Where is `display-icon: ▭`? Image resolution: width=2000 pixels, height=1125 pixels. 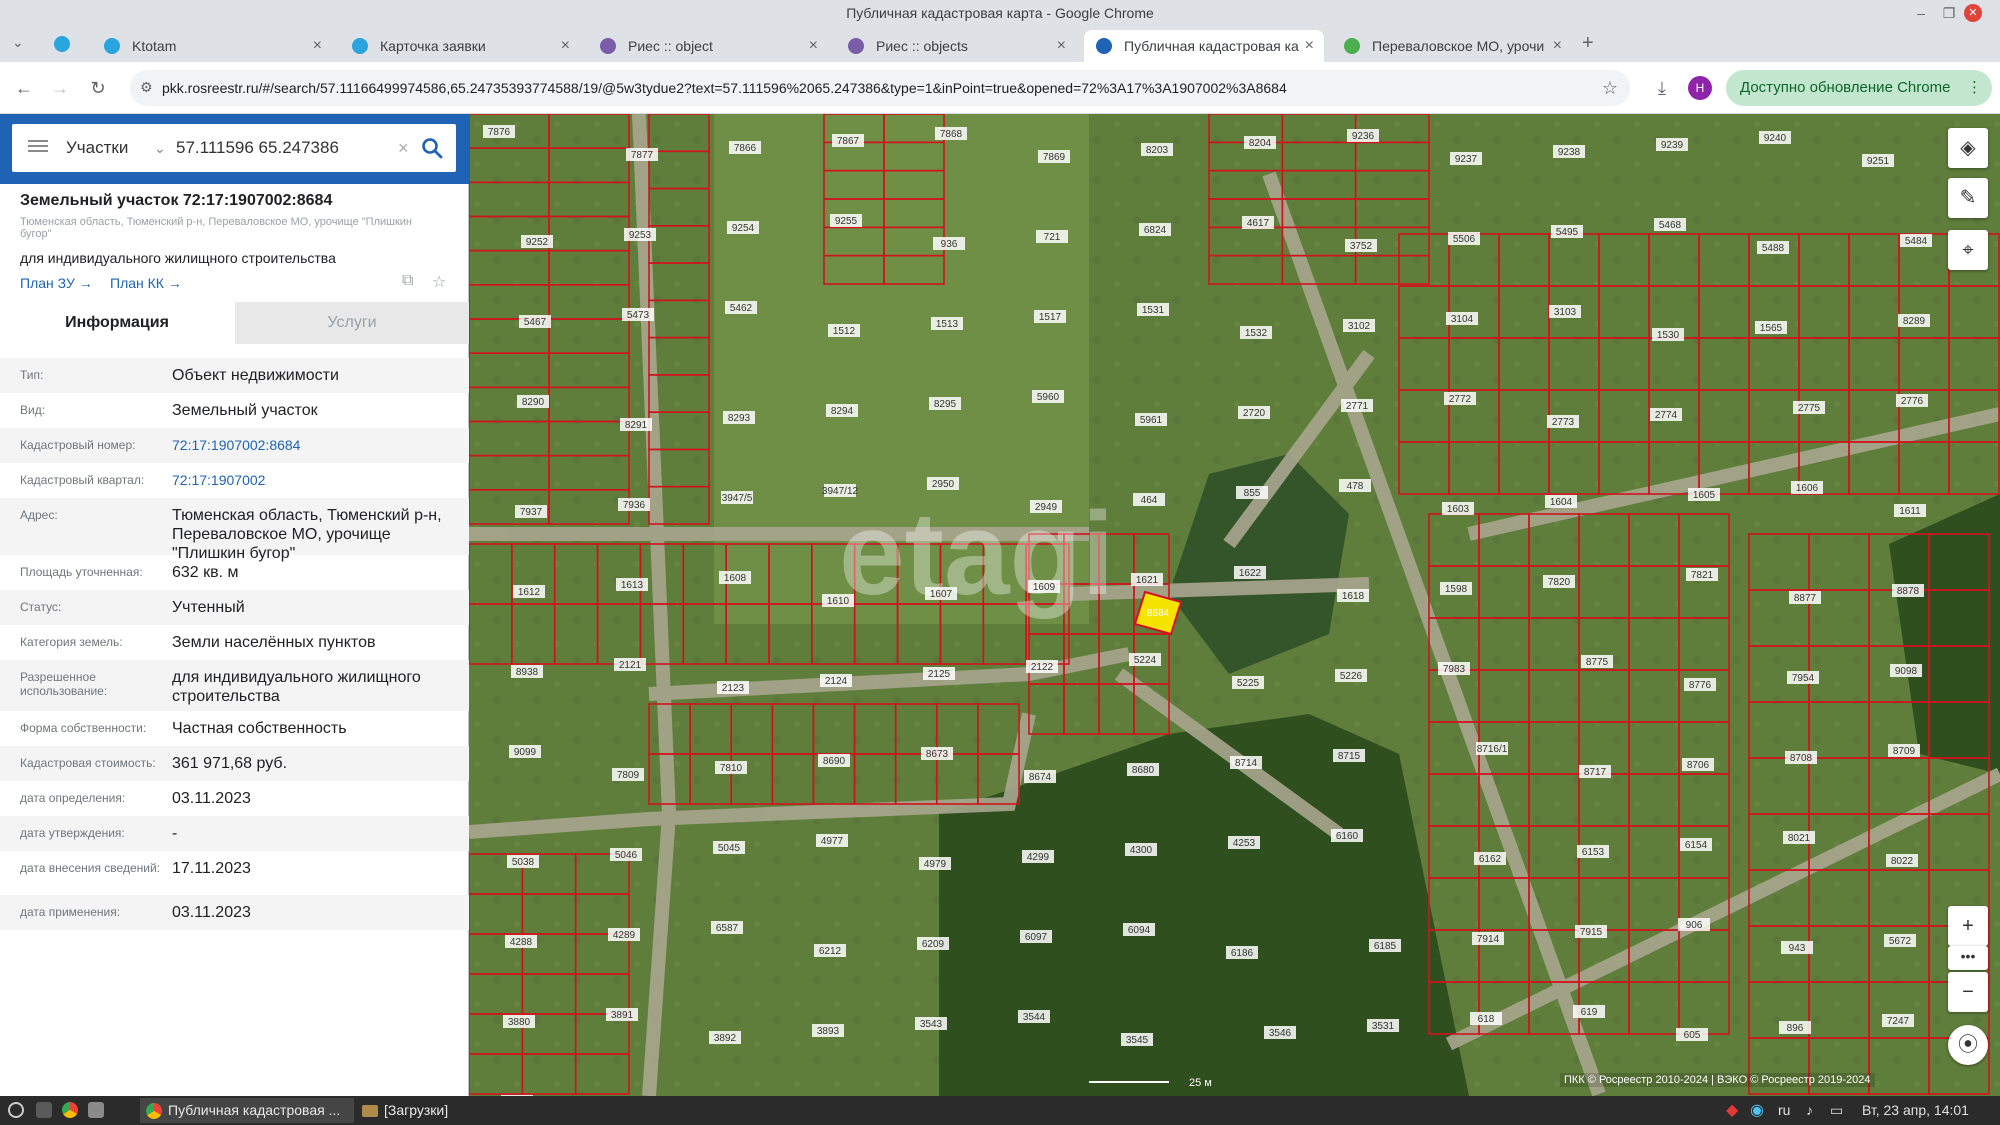 display-icon: ▭ is located at coordinates (1836, 1110).